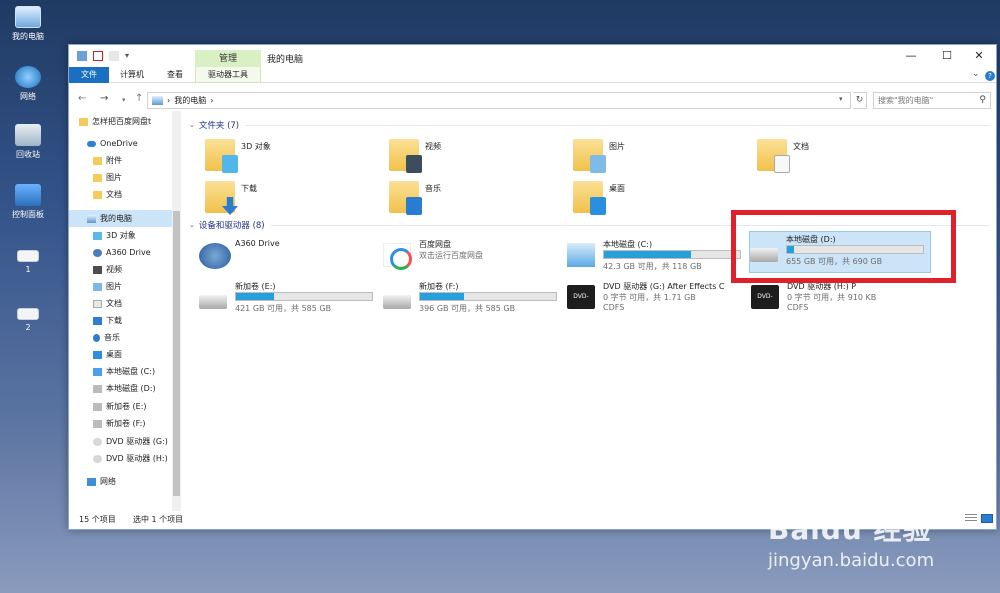 The image size is (1000, 593). I want to click on folder-downloads: 下载, so click(285, 200).